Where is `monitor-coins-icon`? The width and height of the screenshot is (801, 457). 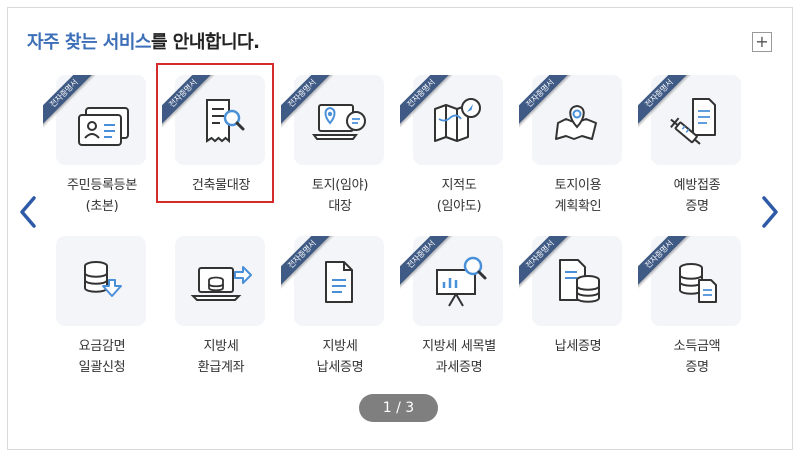 monitor-coins-icon is located at coordinates (221, 283).